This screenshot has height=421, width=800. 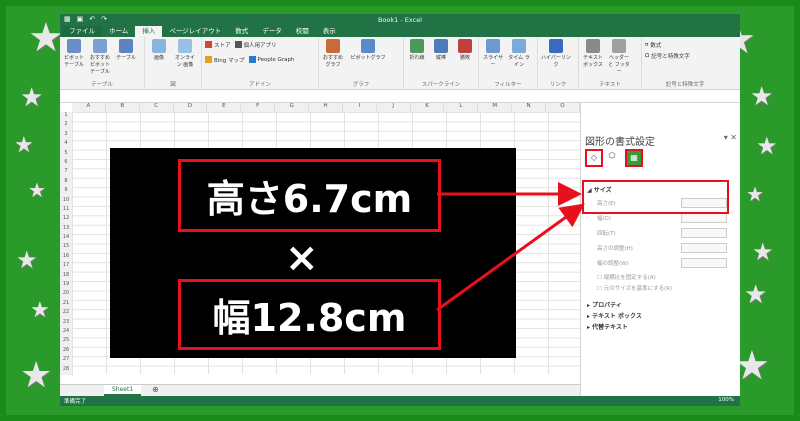 I want to click on arrow-to-width, so click(x=510, y=257).